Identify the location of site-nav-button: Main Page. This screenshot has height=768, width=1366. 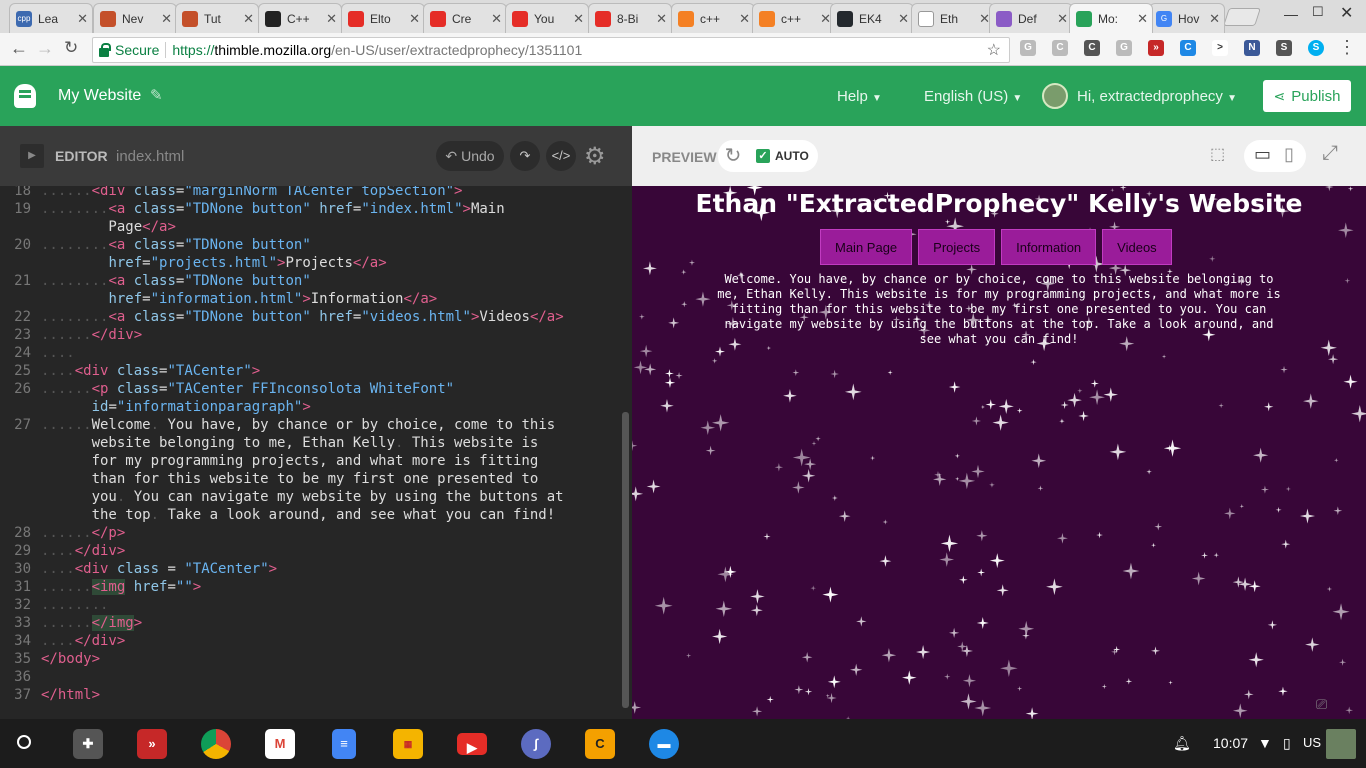
(866, 247).